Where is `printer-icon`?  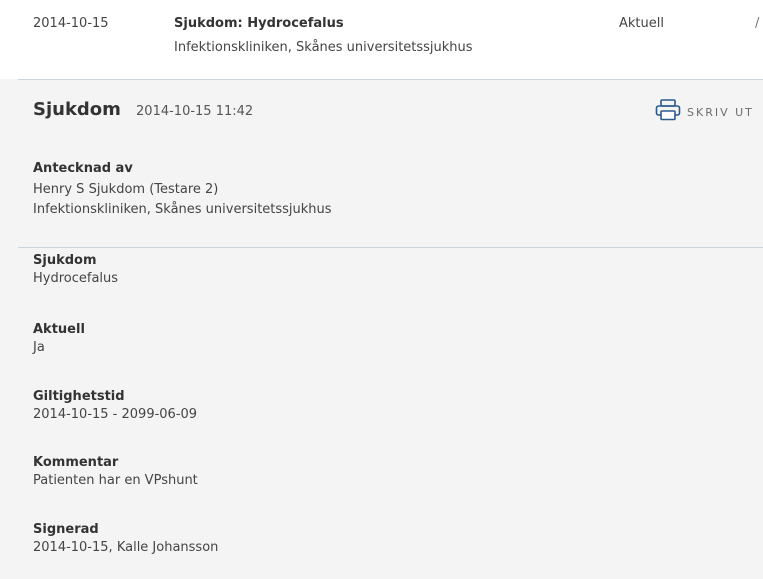
printer-icon is located at coordinates (668, 112).